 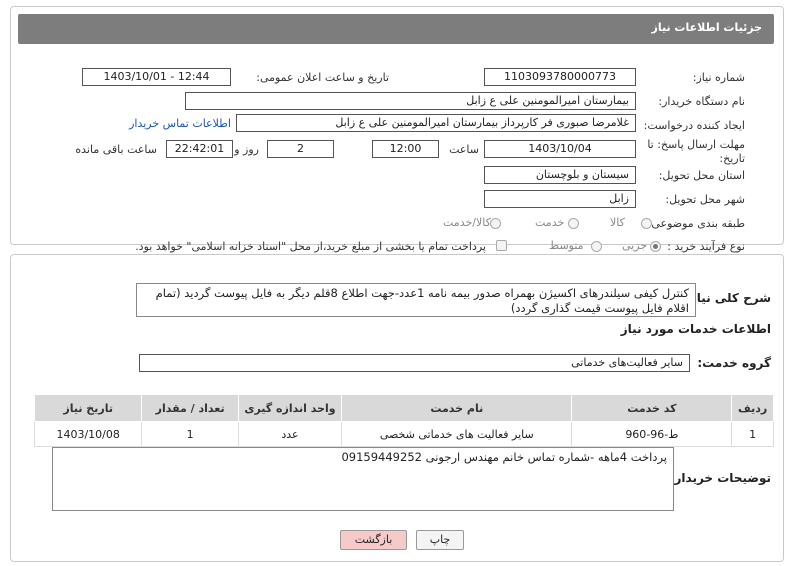 What do you see at coordinates (373, 540) in the screenshot?
I see `back-button: بازگشت` at bounding box center [373, 540].